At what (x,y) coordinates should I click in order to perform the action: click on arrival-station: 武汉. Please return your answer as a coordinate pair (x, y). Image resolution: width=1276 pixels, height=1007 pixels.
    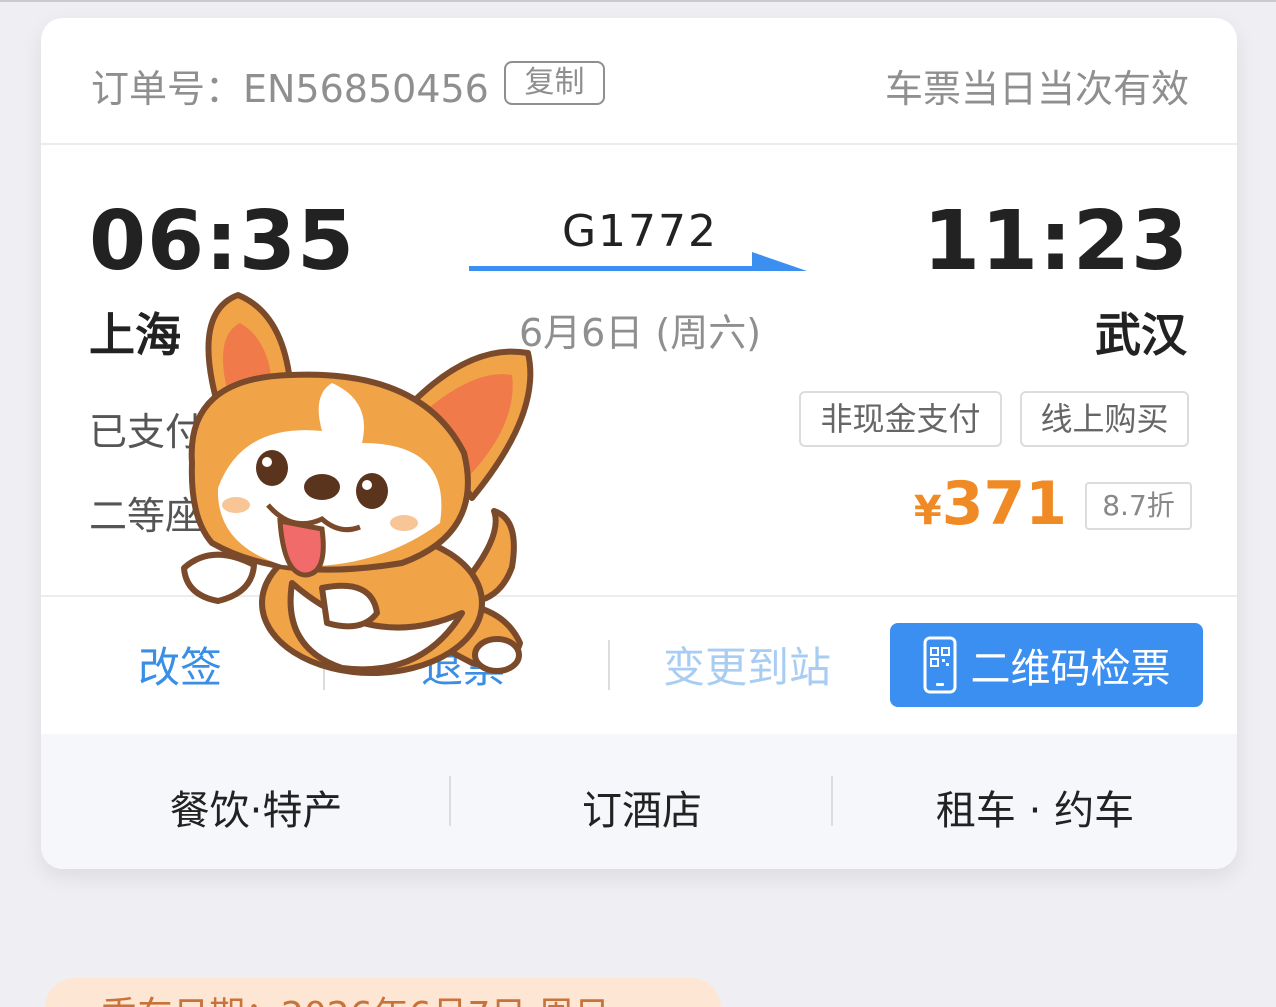
    Looking at the image, I should click on (1141, 335).